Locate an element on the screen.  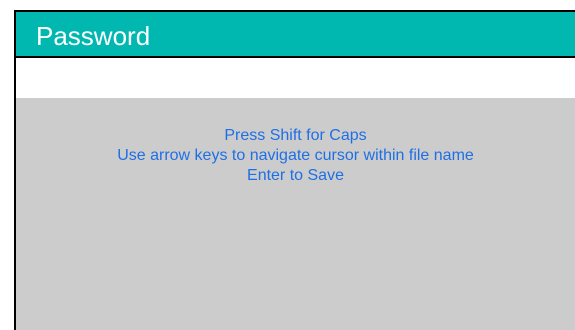
password-input is located at coordinates (295, 78).